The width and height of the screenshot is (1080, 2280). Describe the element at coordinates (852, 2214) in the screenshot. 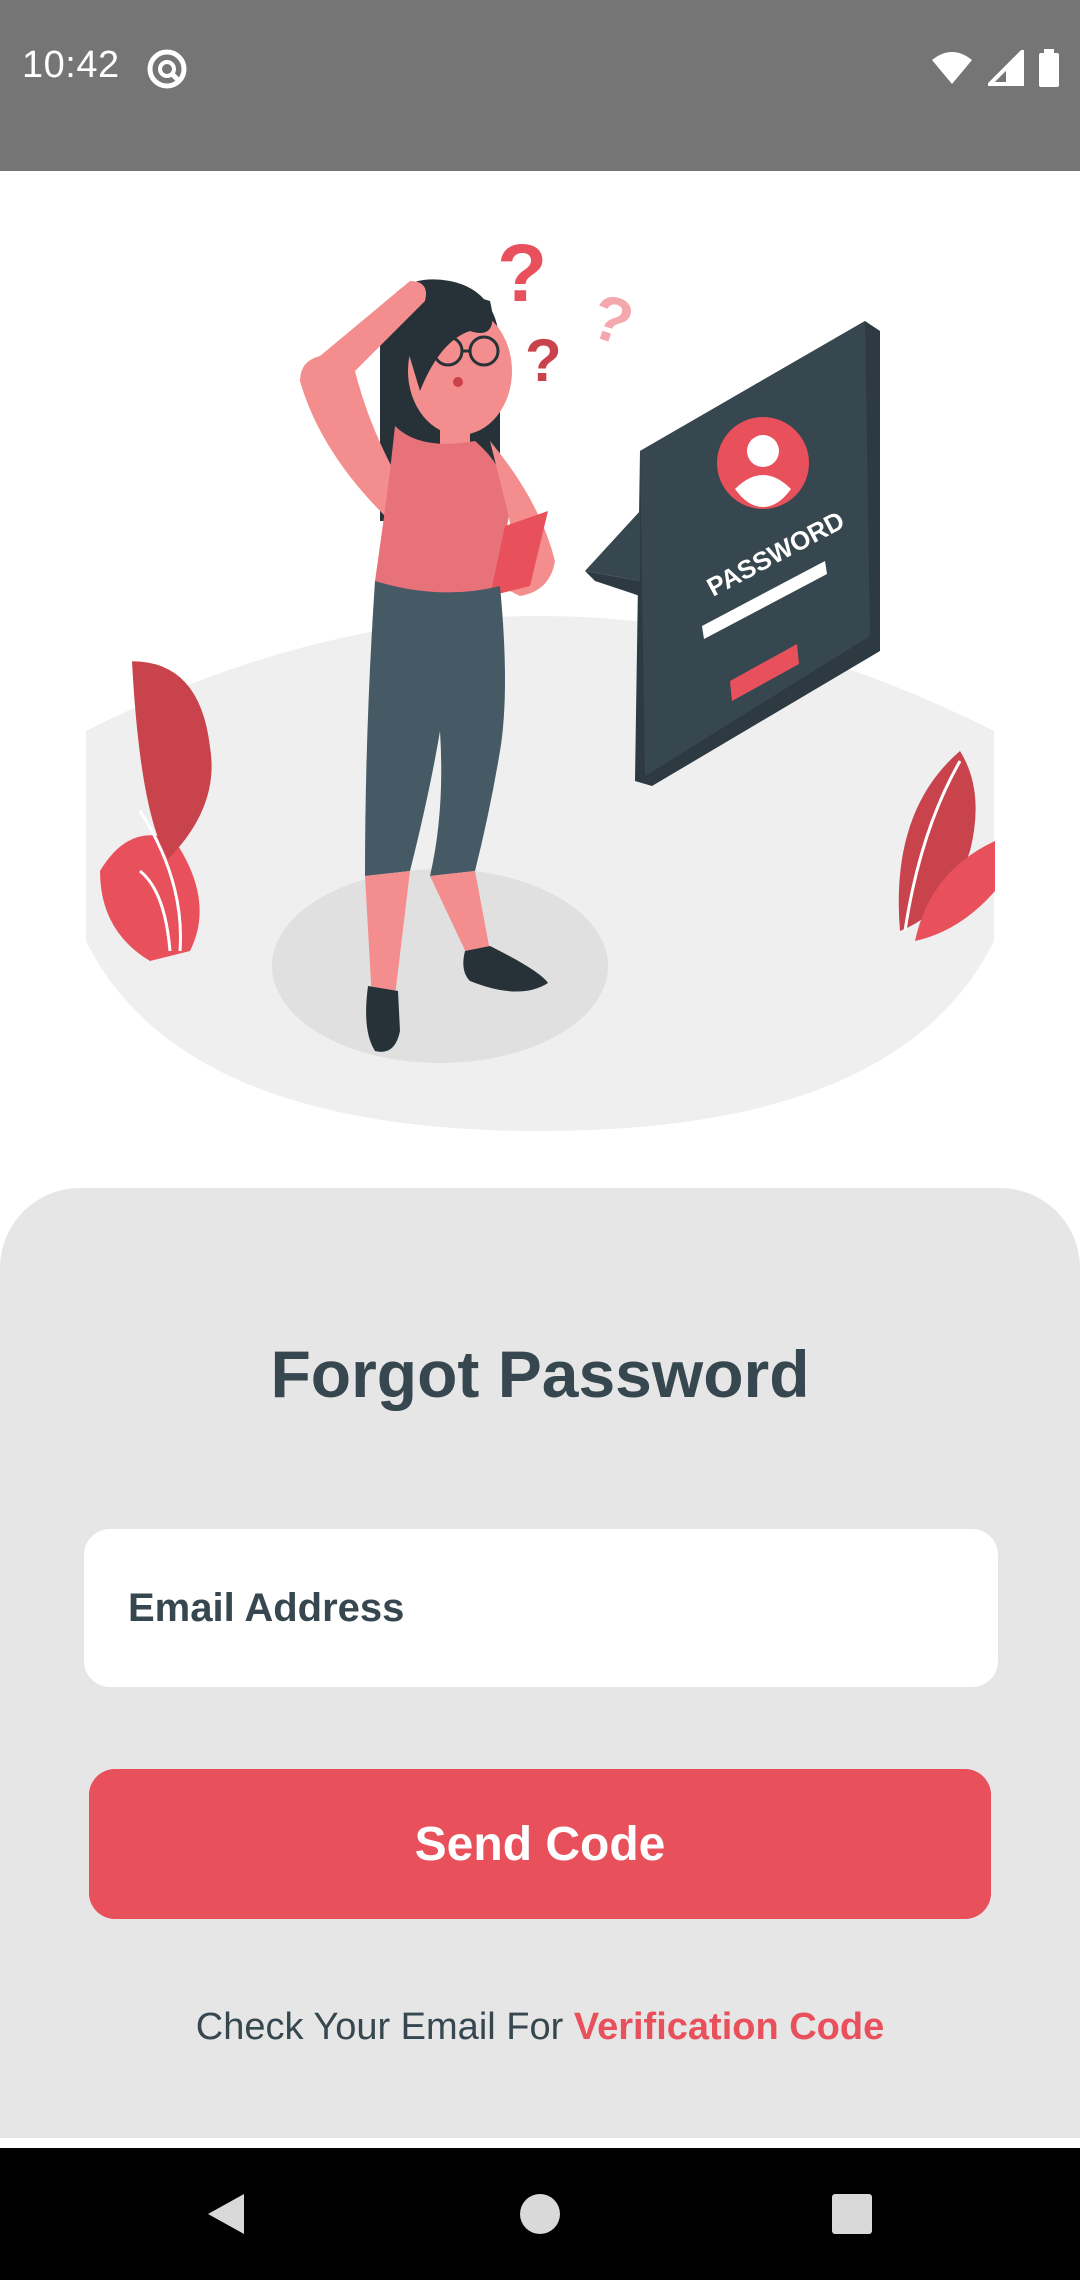

I see `recents-icon` at that location.